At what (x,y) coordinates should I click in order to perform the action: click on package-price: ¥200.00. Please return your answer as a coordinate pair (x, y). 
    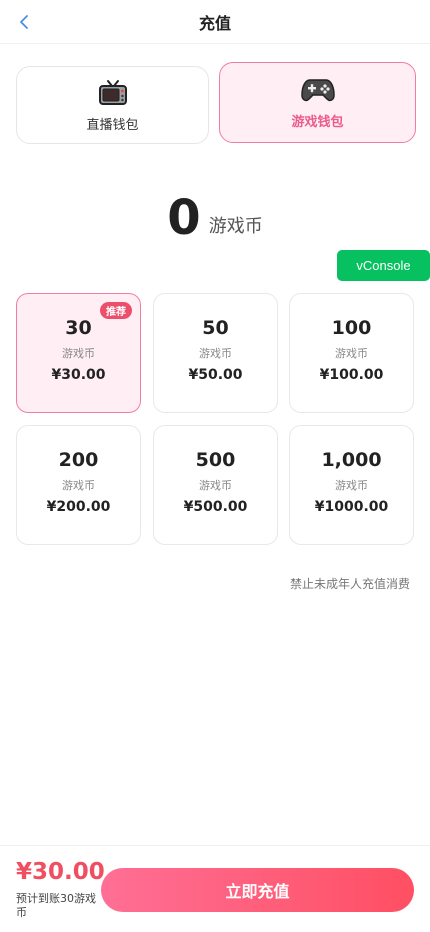
    Looking at the image, I should click on (78, 507).